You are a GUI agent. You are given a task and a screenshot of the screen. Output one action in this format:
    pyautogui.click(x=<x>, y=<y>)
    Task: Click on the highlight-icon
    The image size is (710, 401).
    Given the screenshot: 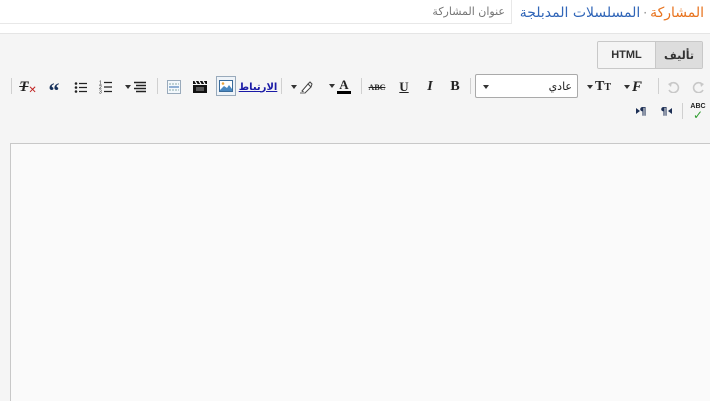 What is the action you would take?
    pyautogui.click(x=301, y=87)
    